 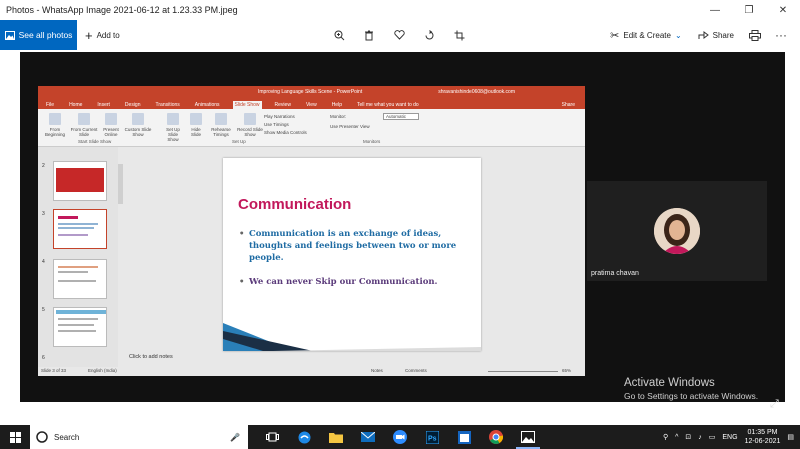 I want to click on show-media-controls-checkbox: Show Media Controls, so click(x=285, y=133).